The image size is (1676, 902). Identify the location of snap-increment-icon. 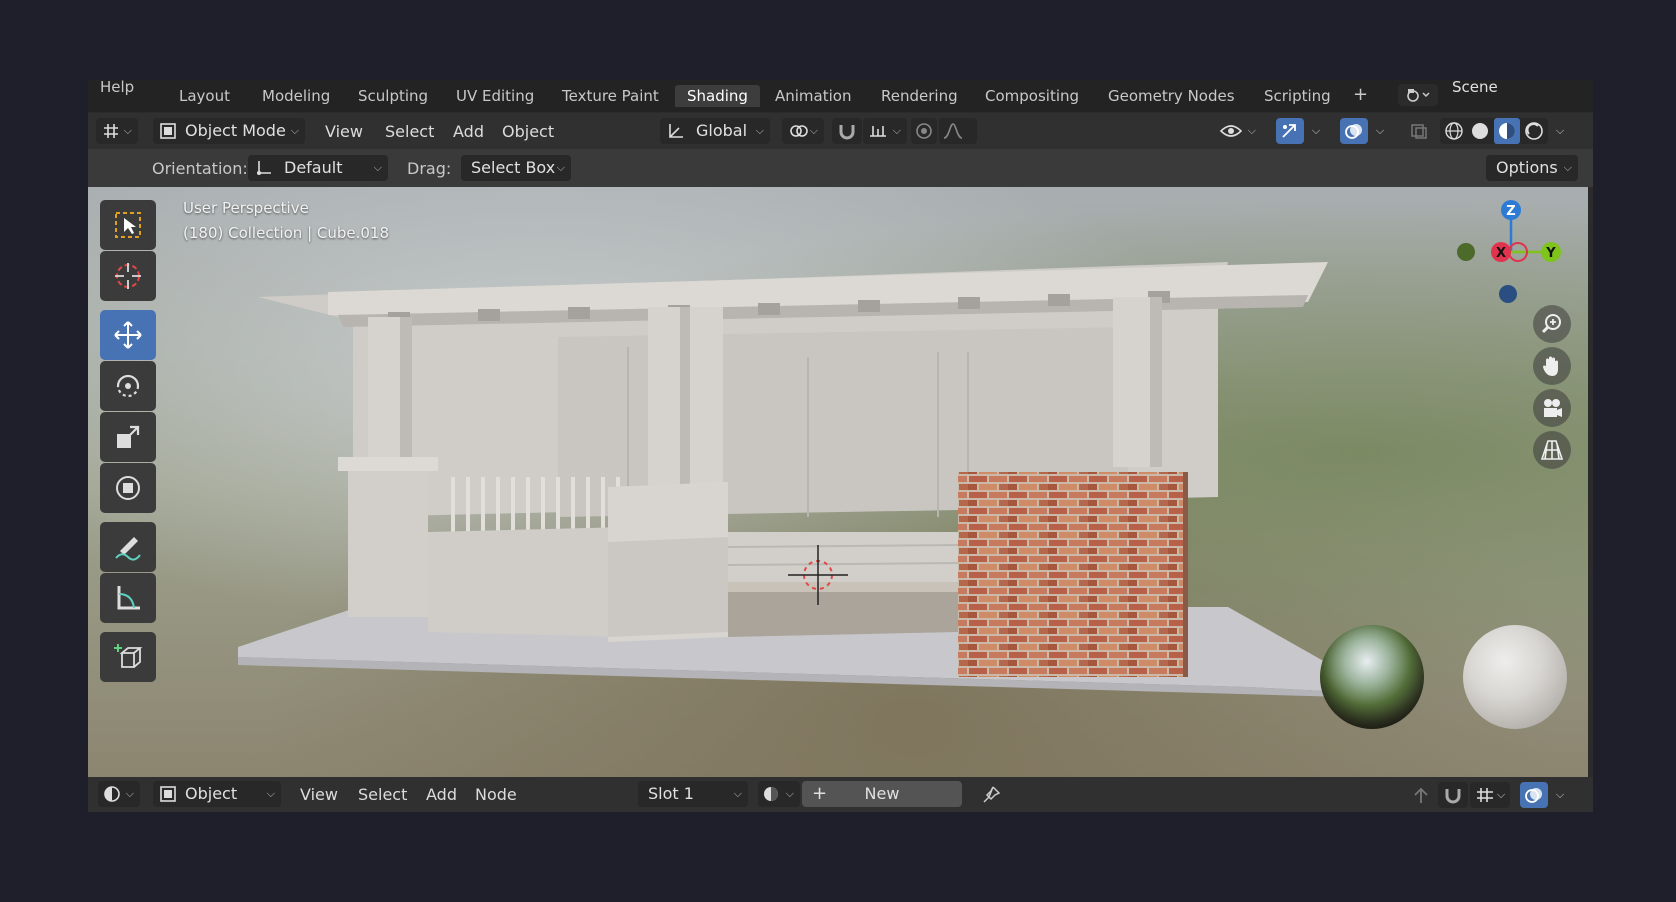
(878, 131).